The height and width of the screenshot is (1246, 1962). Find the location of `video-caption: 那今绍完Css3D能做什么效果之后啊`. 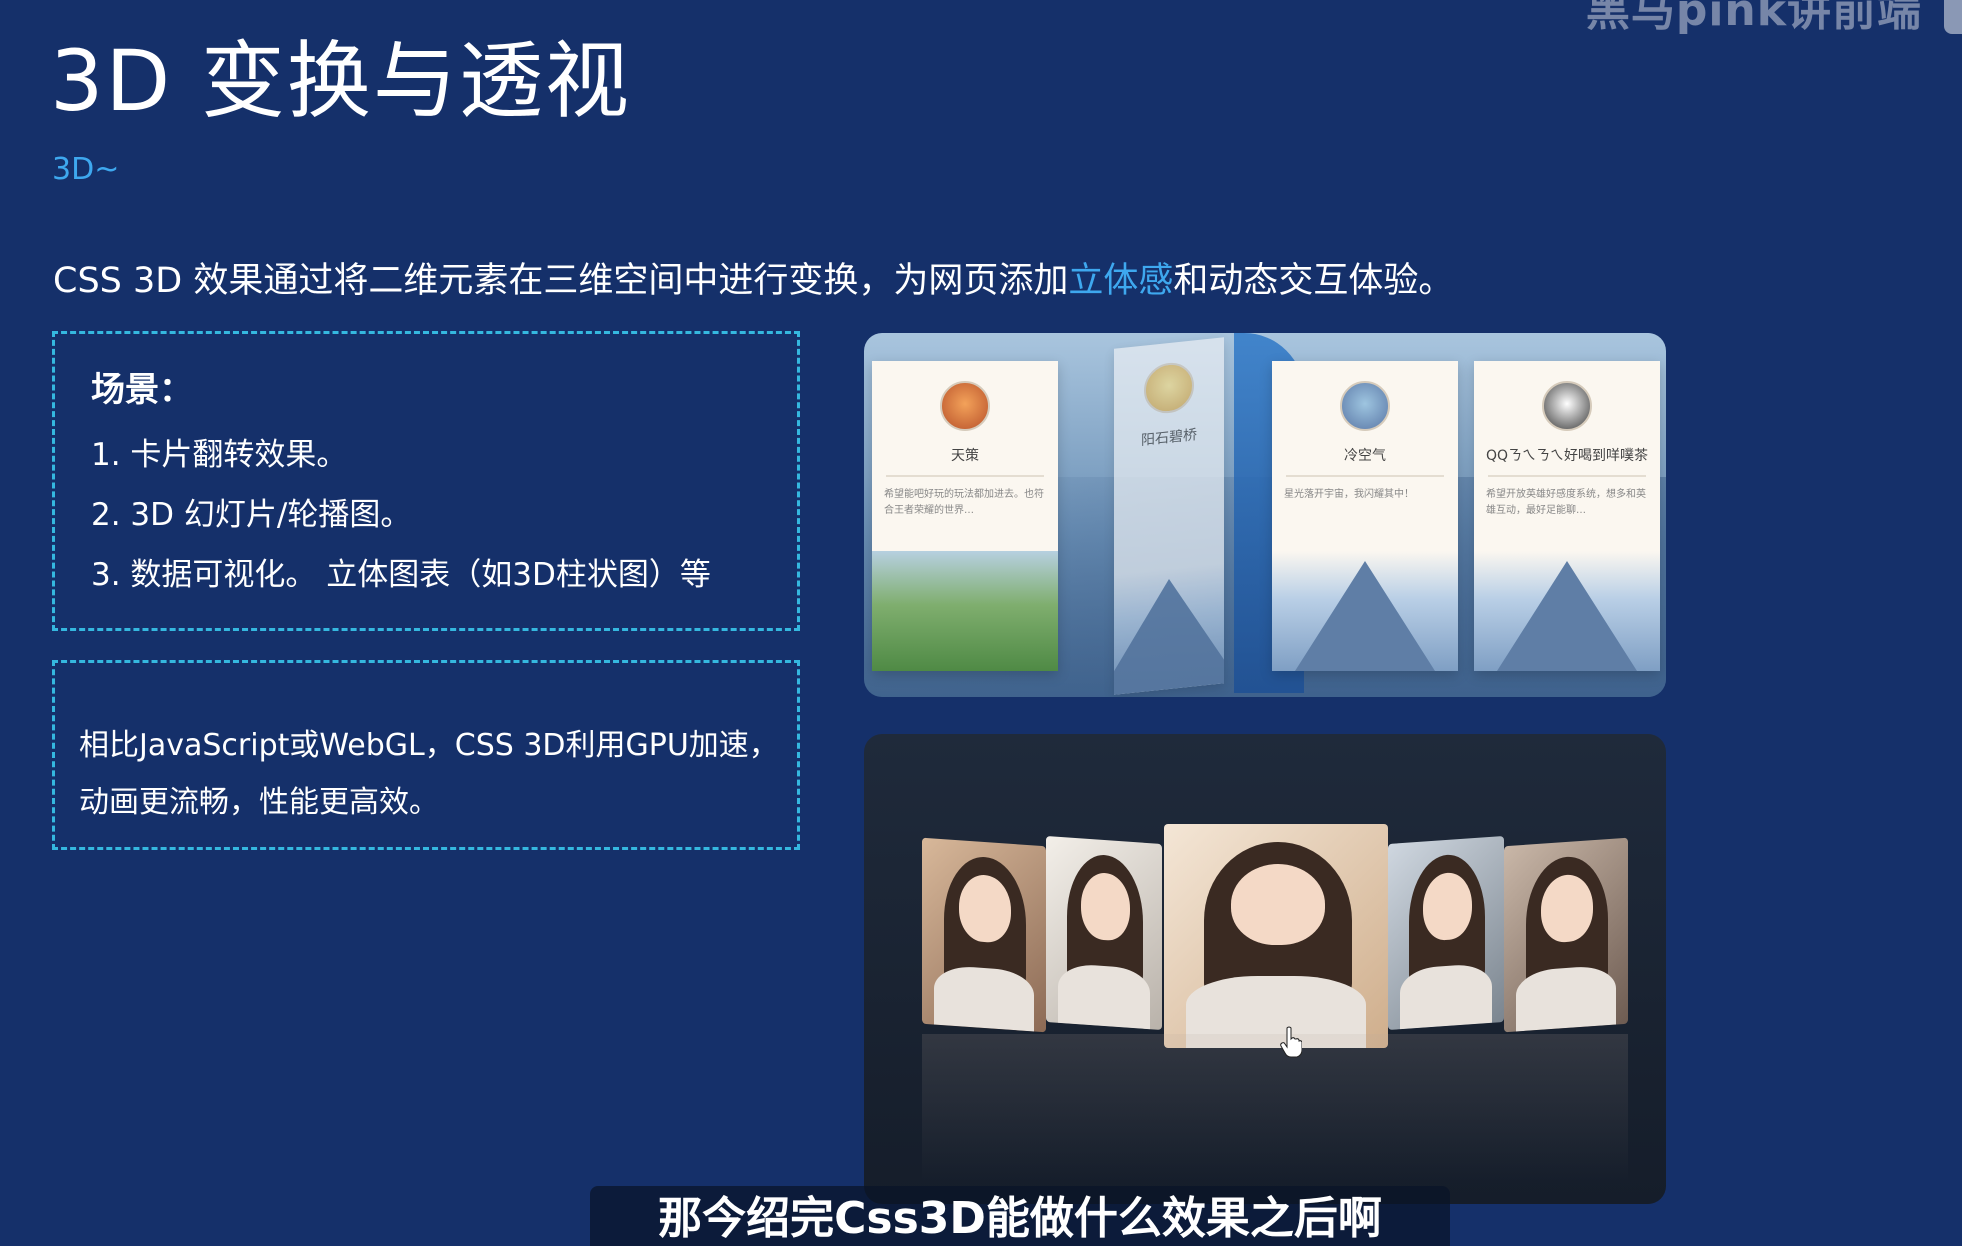

video-caption: 那今绍完Css3D能做什么效果之后啊 is located at coordinates (1020, 1216).